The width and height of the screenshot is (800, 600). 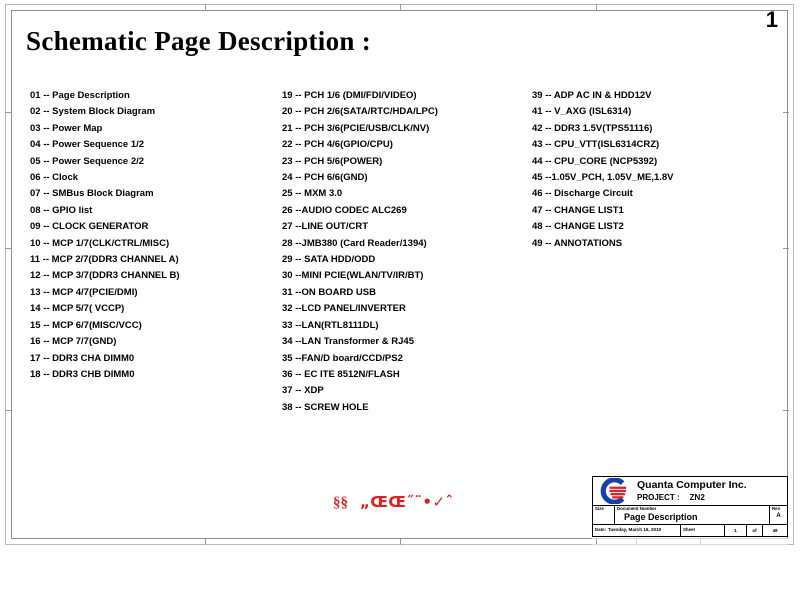 I want to click on rev-cell: Rev A, so click(x=778, y=515).